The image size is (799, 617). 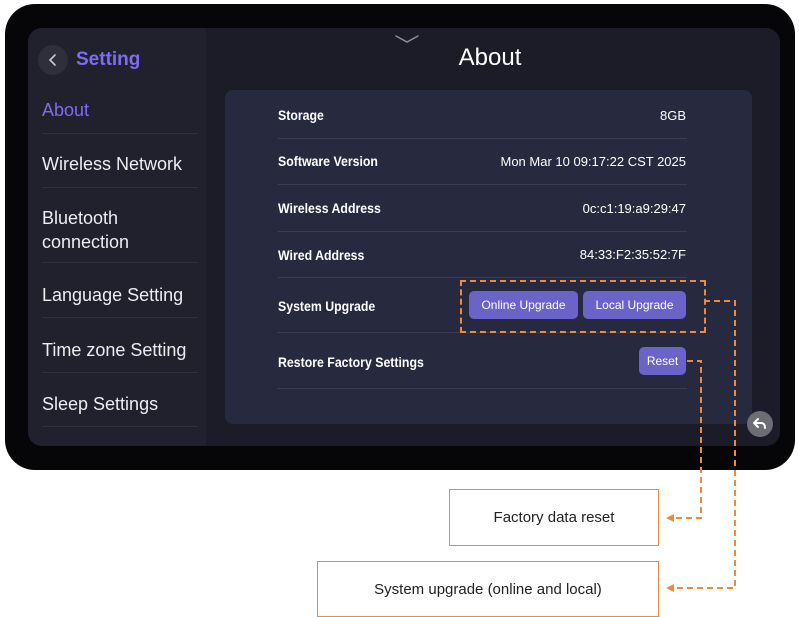 What do you see at coordinates (701, 446) in the screenshot?
I see `annotation-connectors` at bounding box center [701, 446].